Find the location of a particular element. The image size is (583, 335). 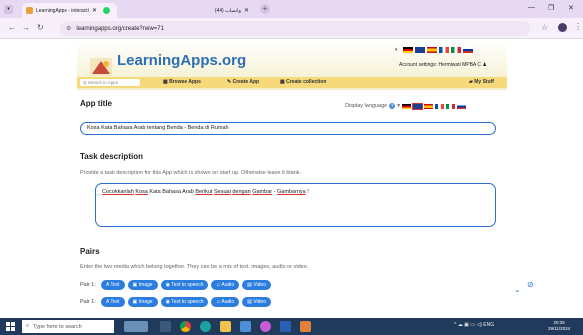

new-tab-button: + is located at coordinates (265, 9).